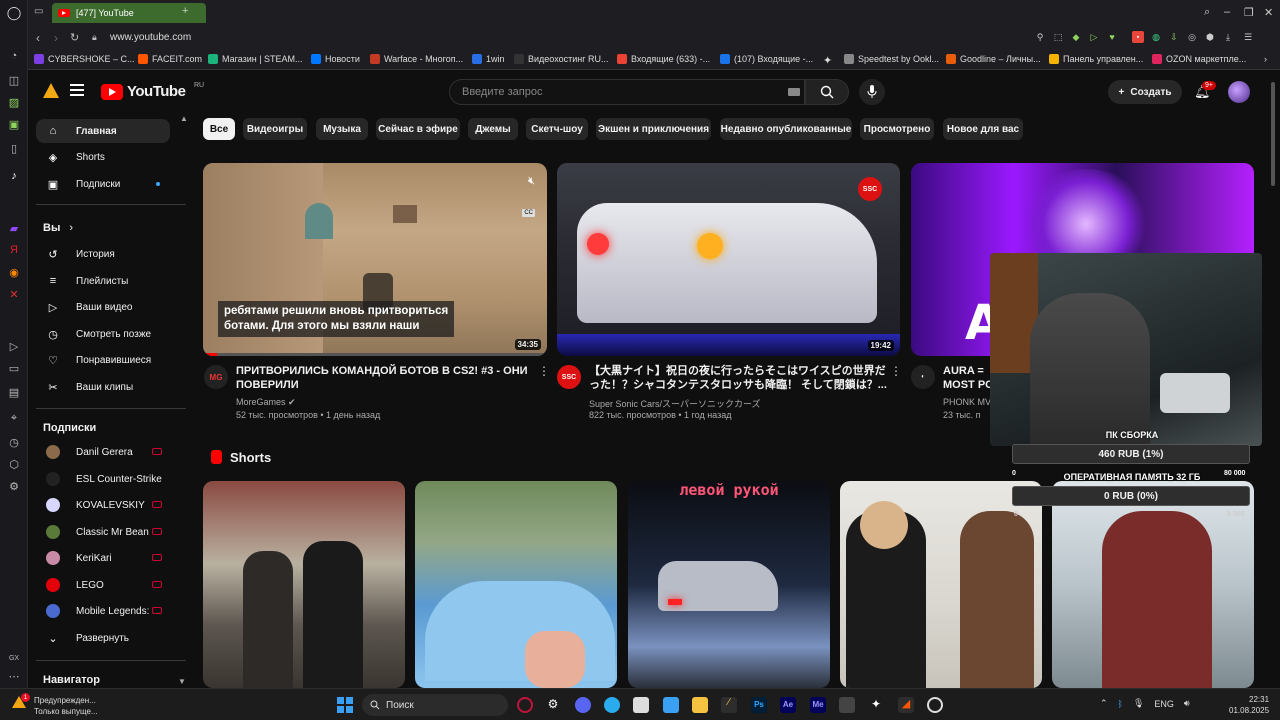  Describe the element at coordinates (729, 584) in the screenshot. I see `short-thumbnail-2: левой рукой` at that location.